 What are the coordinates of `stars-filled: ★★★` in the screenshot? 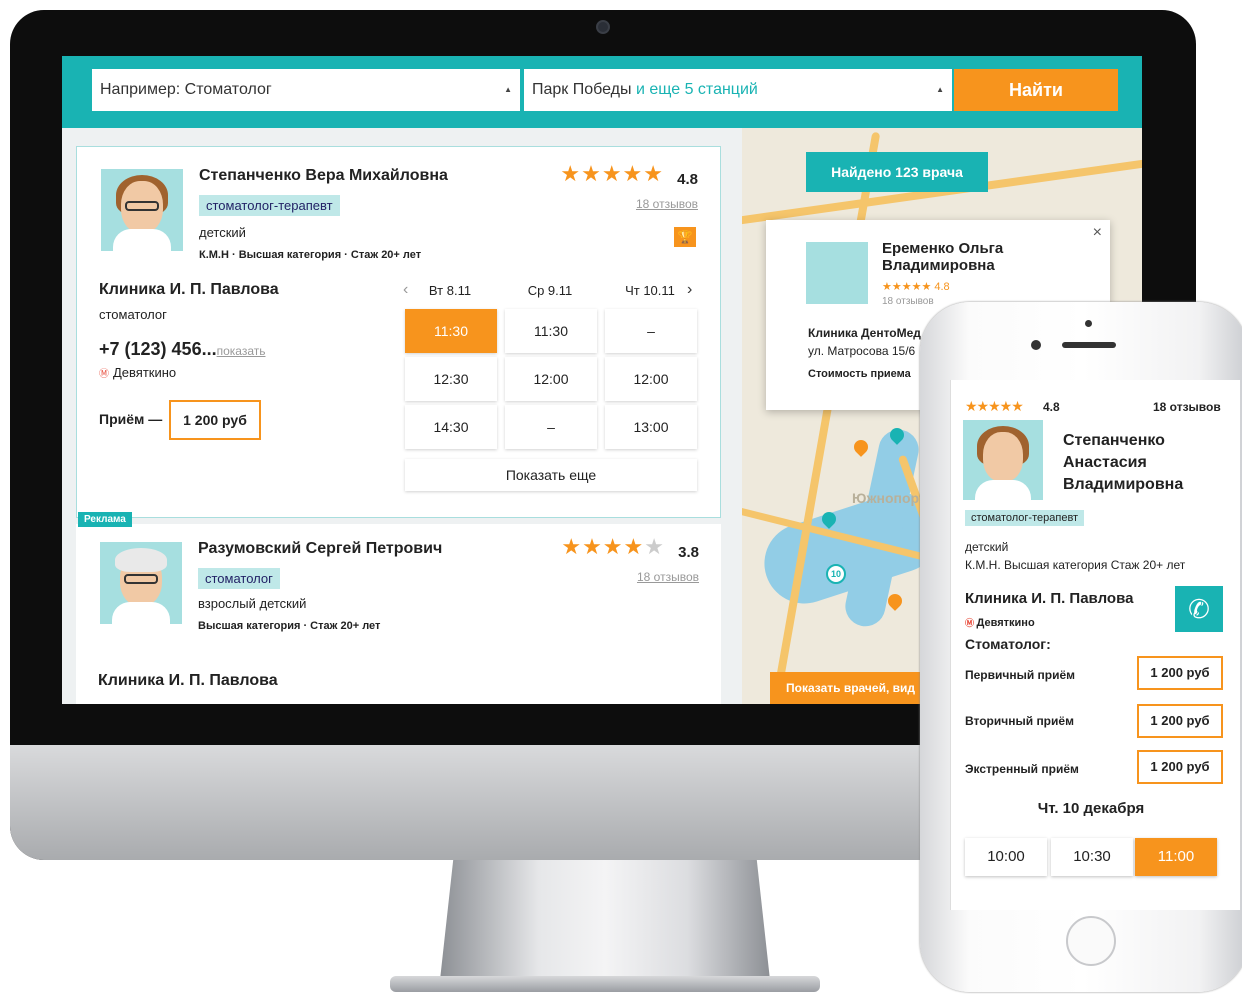 It's located at (592, 546).